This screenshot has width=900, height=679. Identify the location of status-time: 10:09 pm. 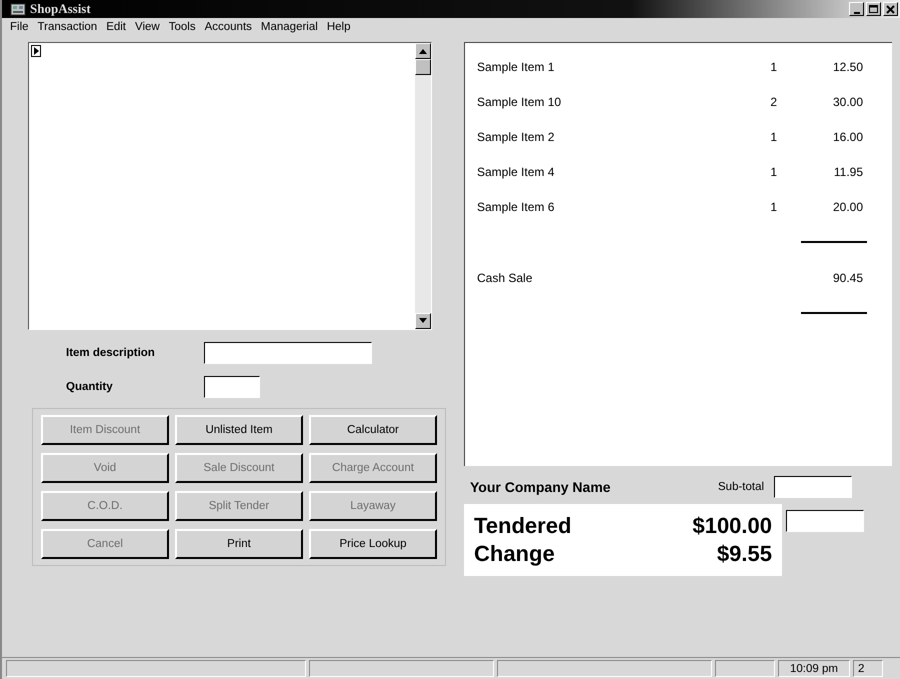
(814, 668).